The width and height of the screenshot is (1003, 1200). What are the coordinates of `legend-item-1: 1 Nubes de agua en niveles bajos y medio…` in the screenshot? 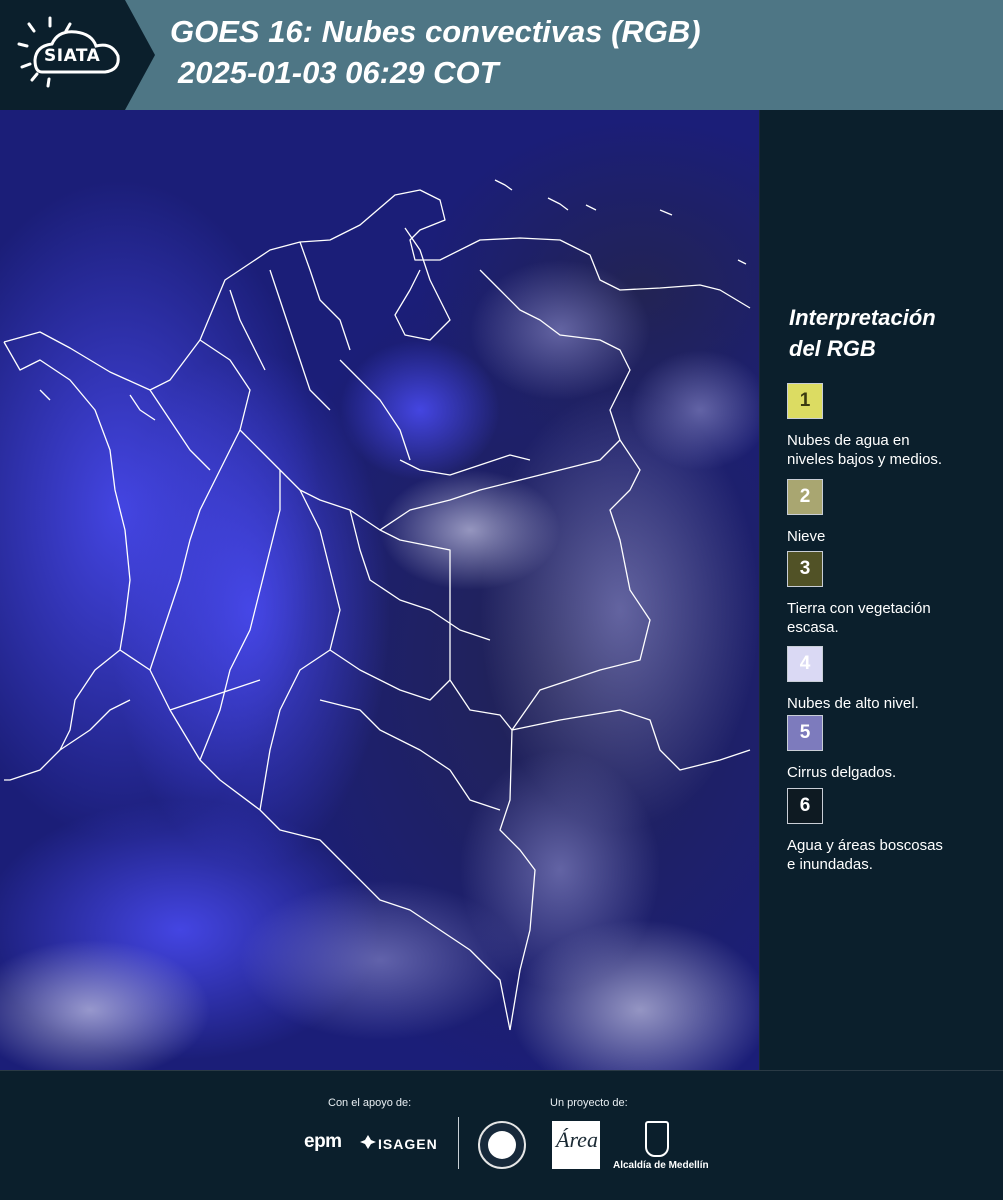 It's located at (892, 426).